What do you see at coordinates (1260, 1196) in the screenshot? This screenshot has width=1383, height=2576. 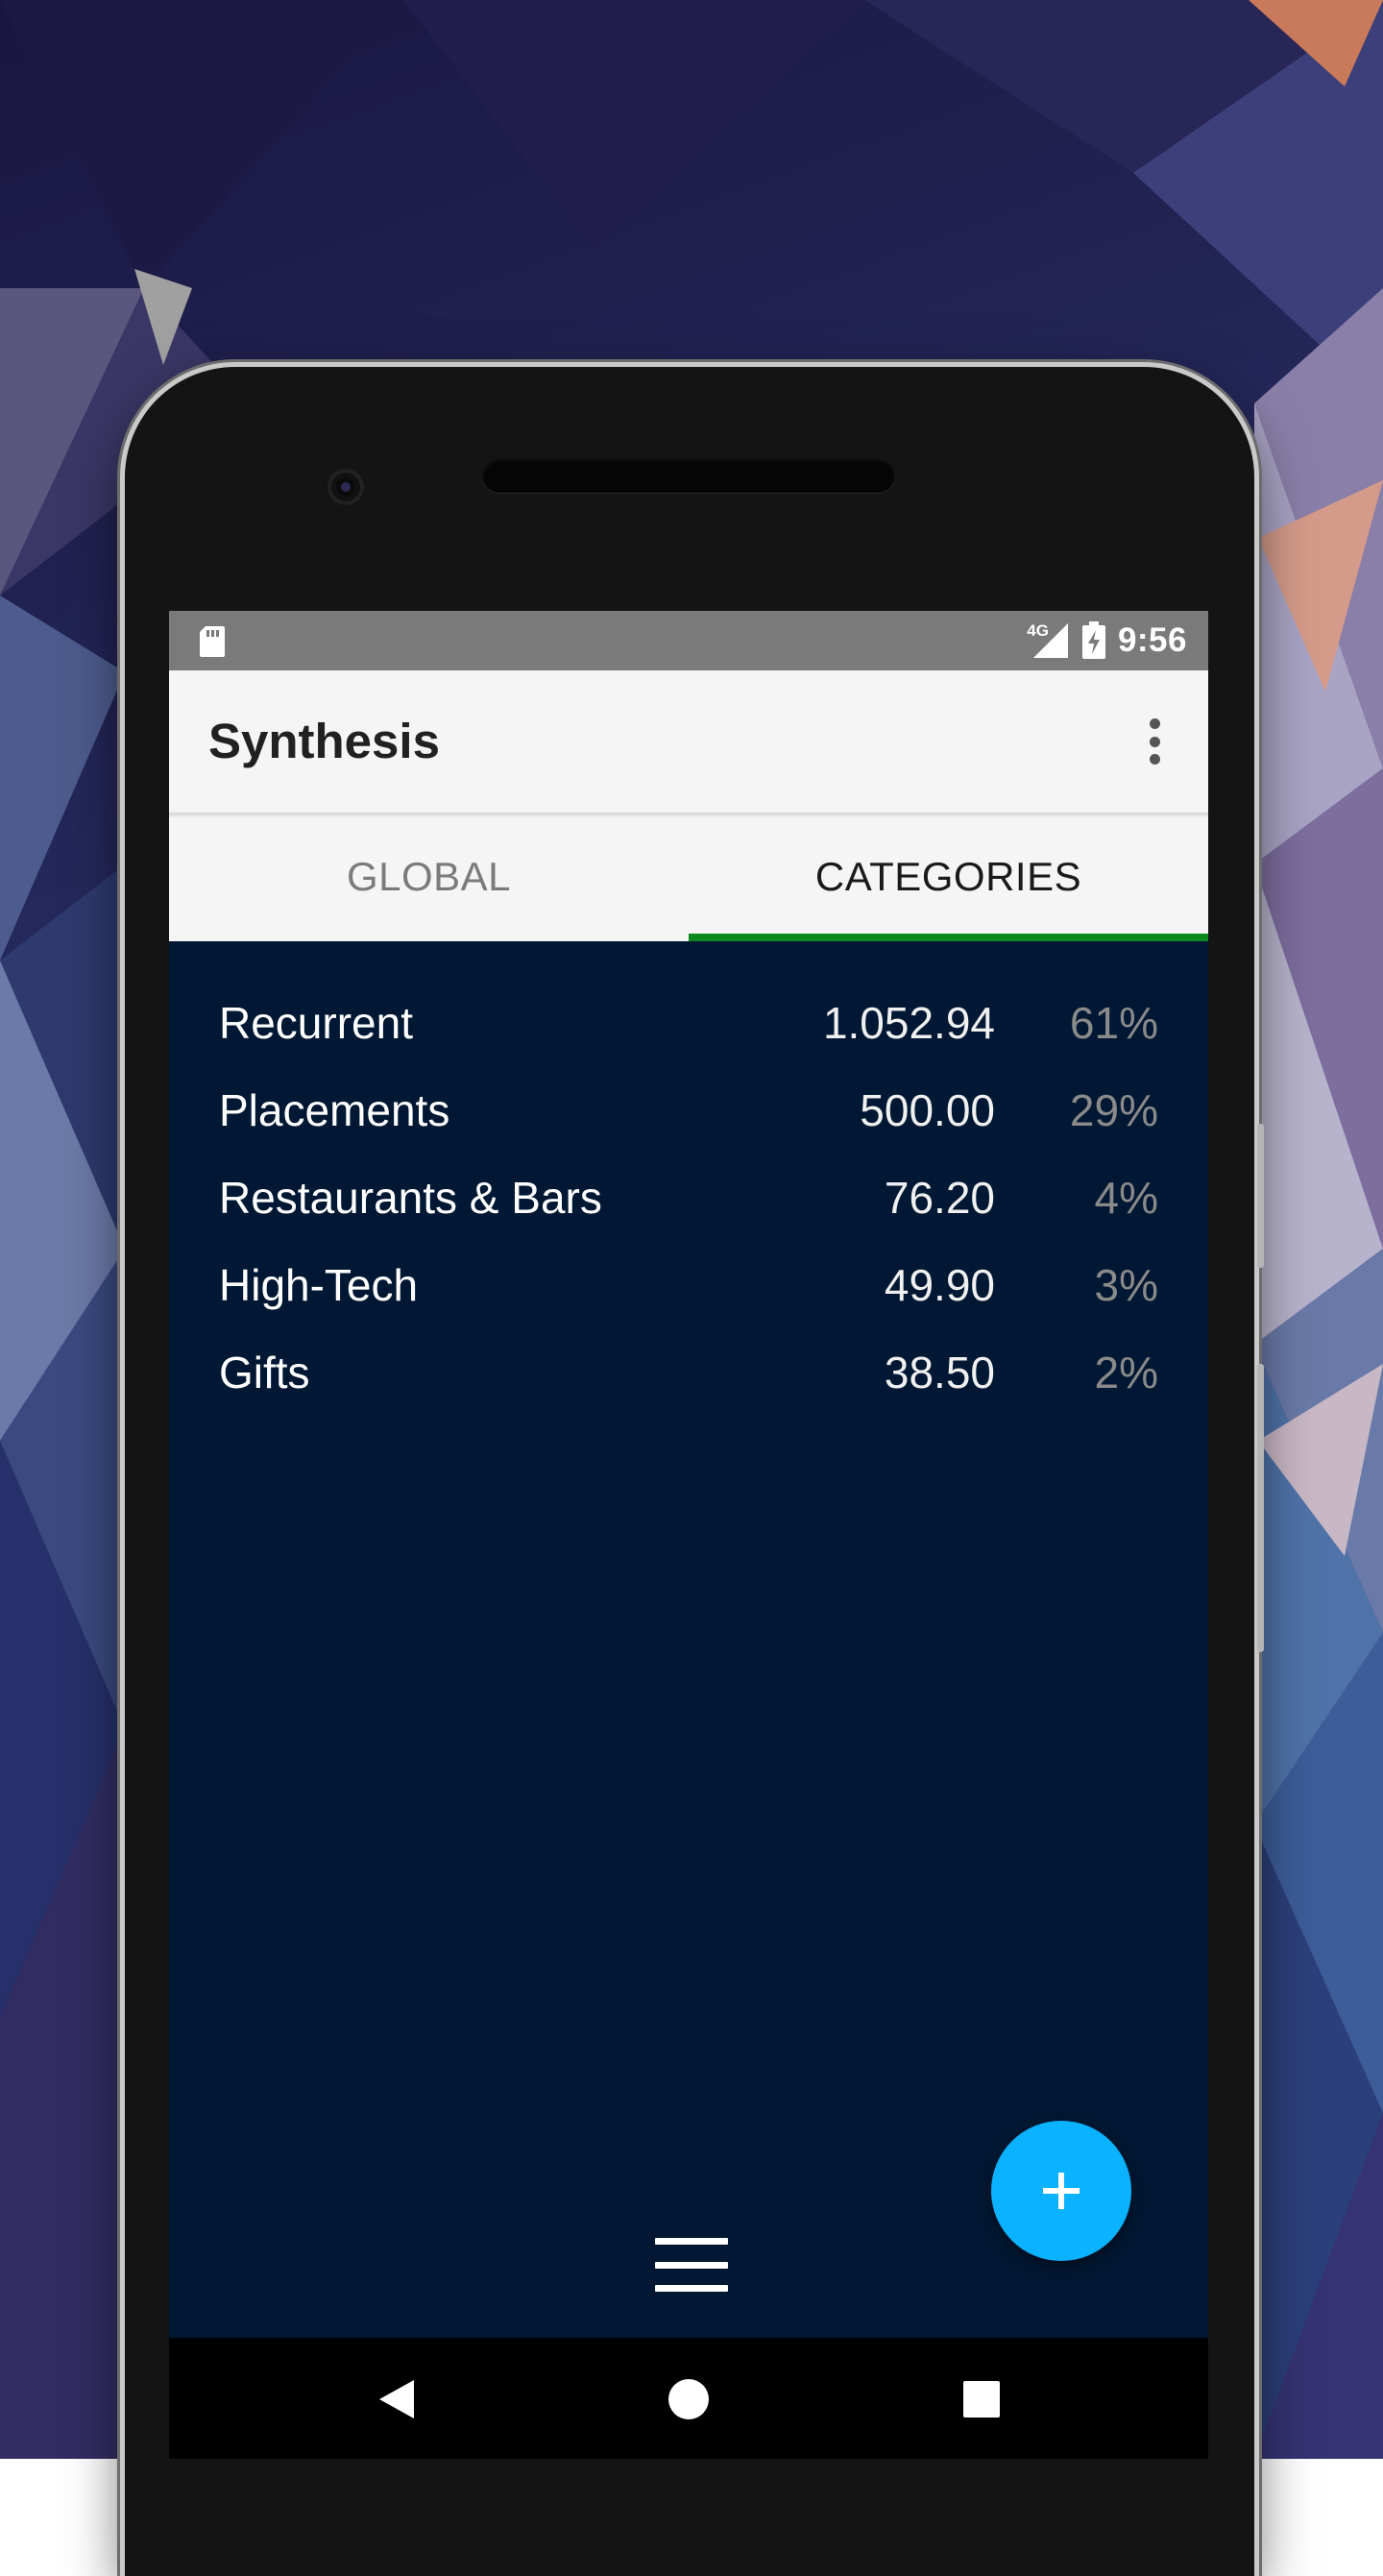 I see `volume-button` at bounding box center [1260, 1196].